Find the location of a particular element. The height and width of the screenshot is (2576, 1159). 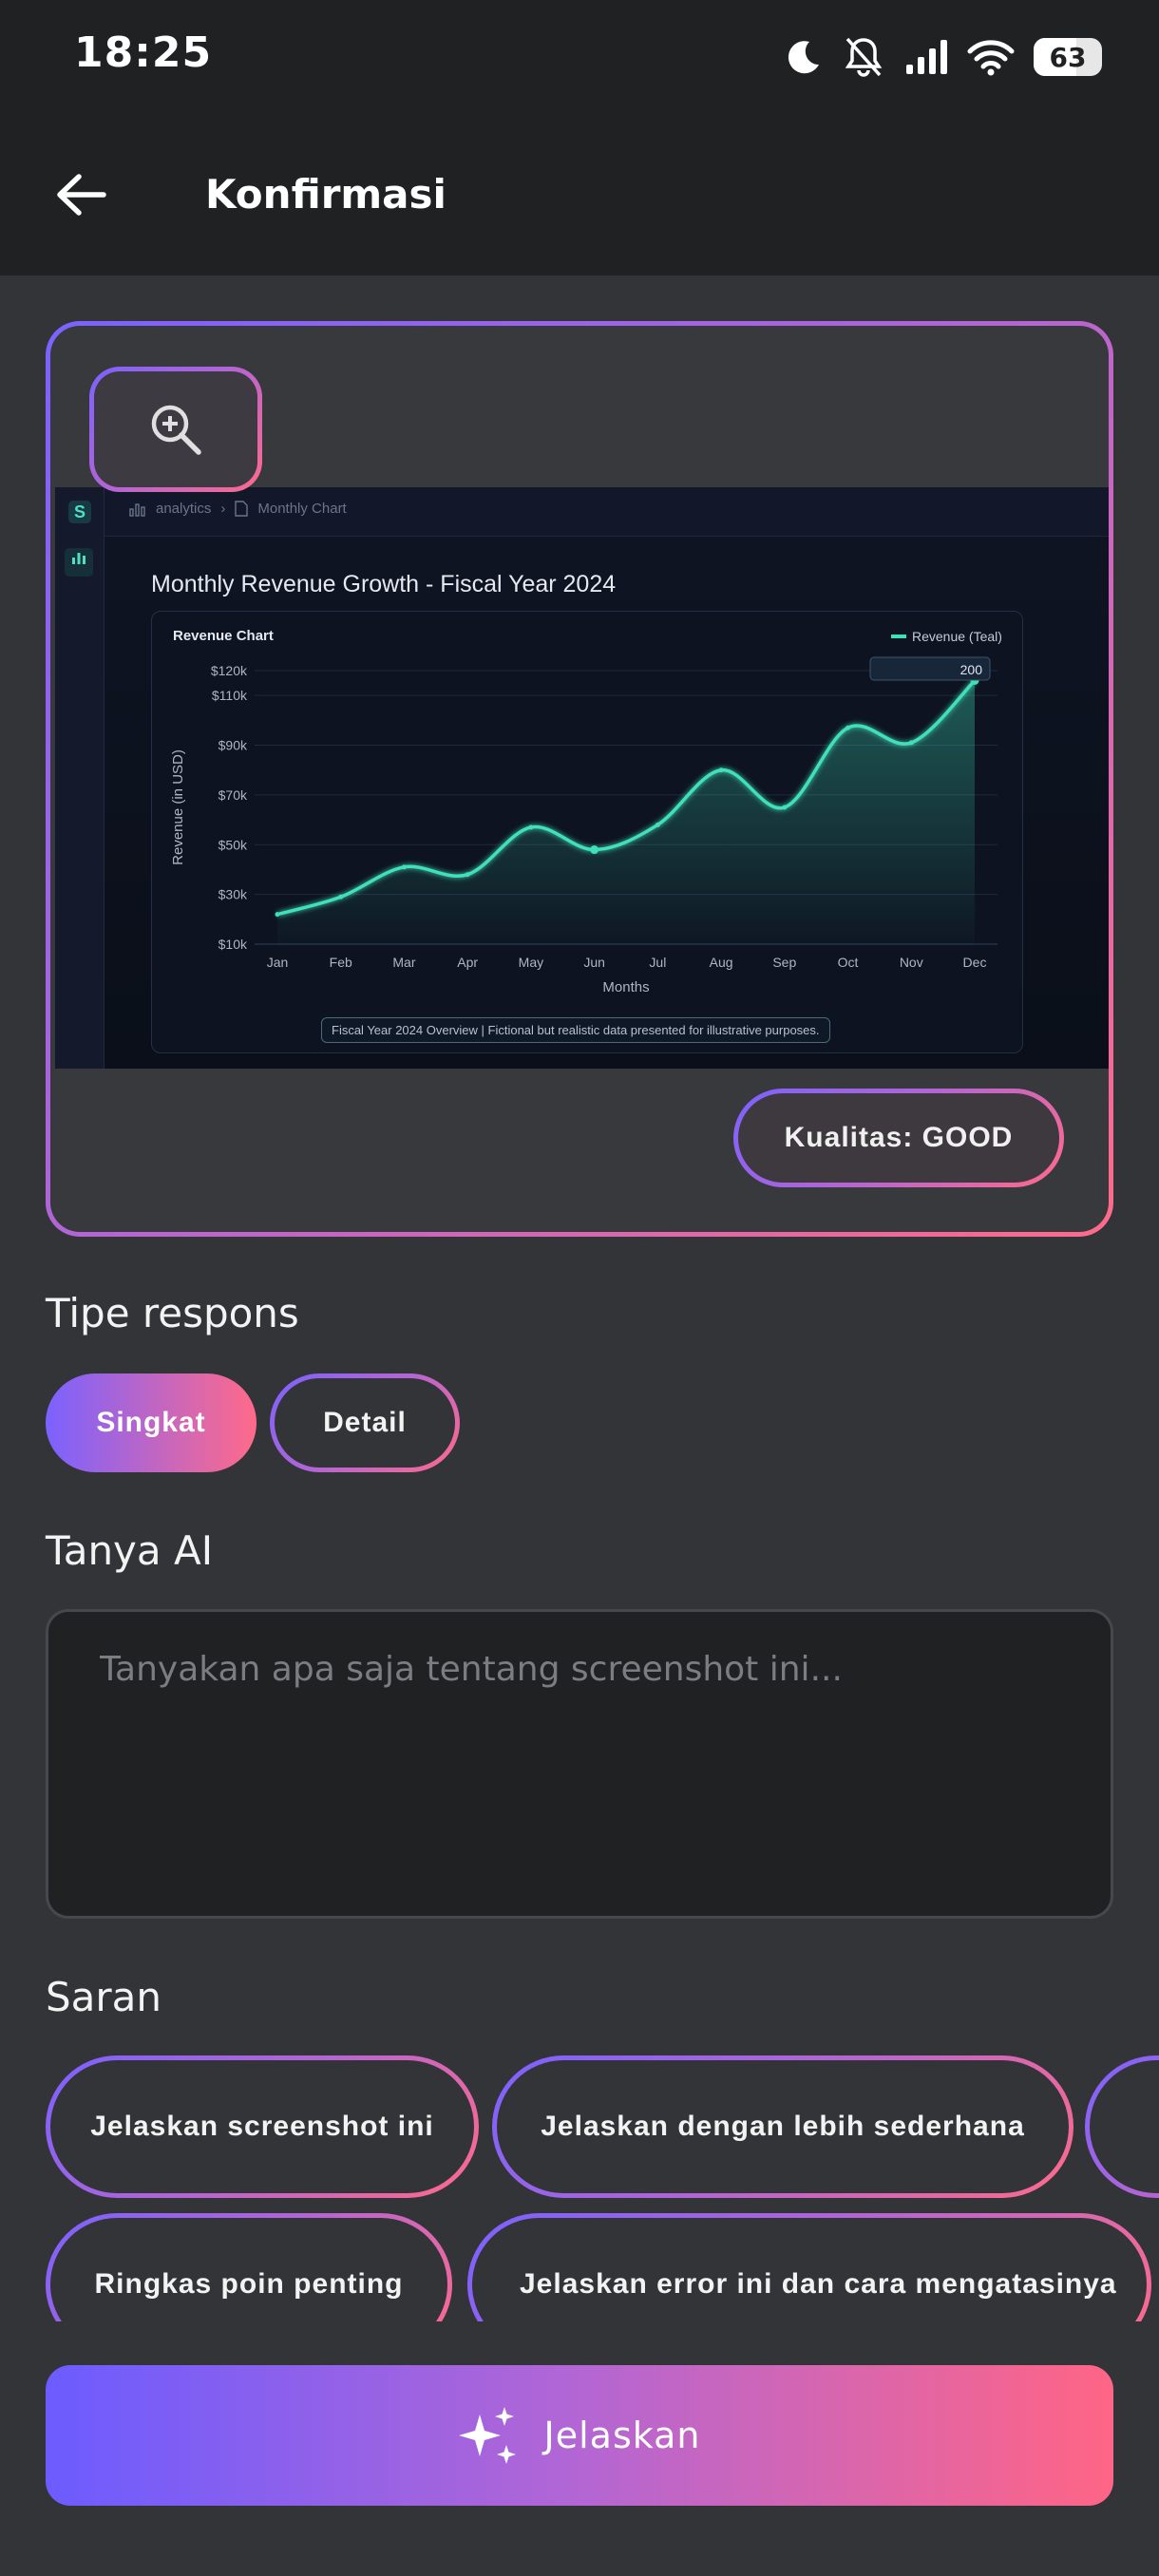

analytics-icon is located at coordinates (137, 509).